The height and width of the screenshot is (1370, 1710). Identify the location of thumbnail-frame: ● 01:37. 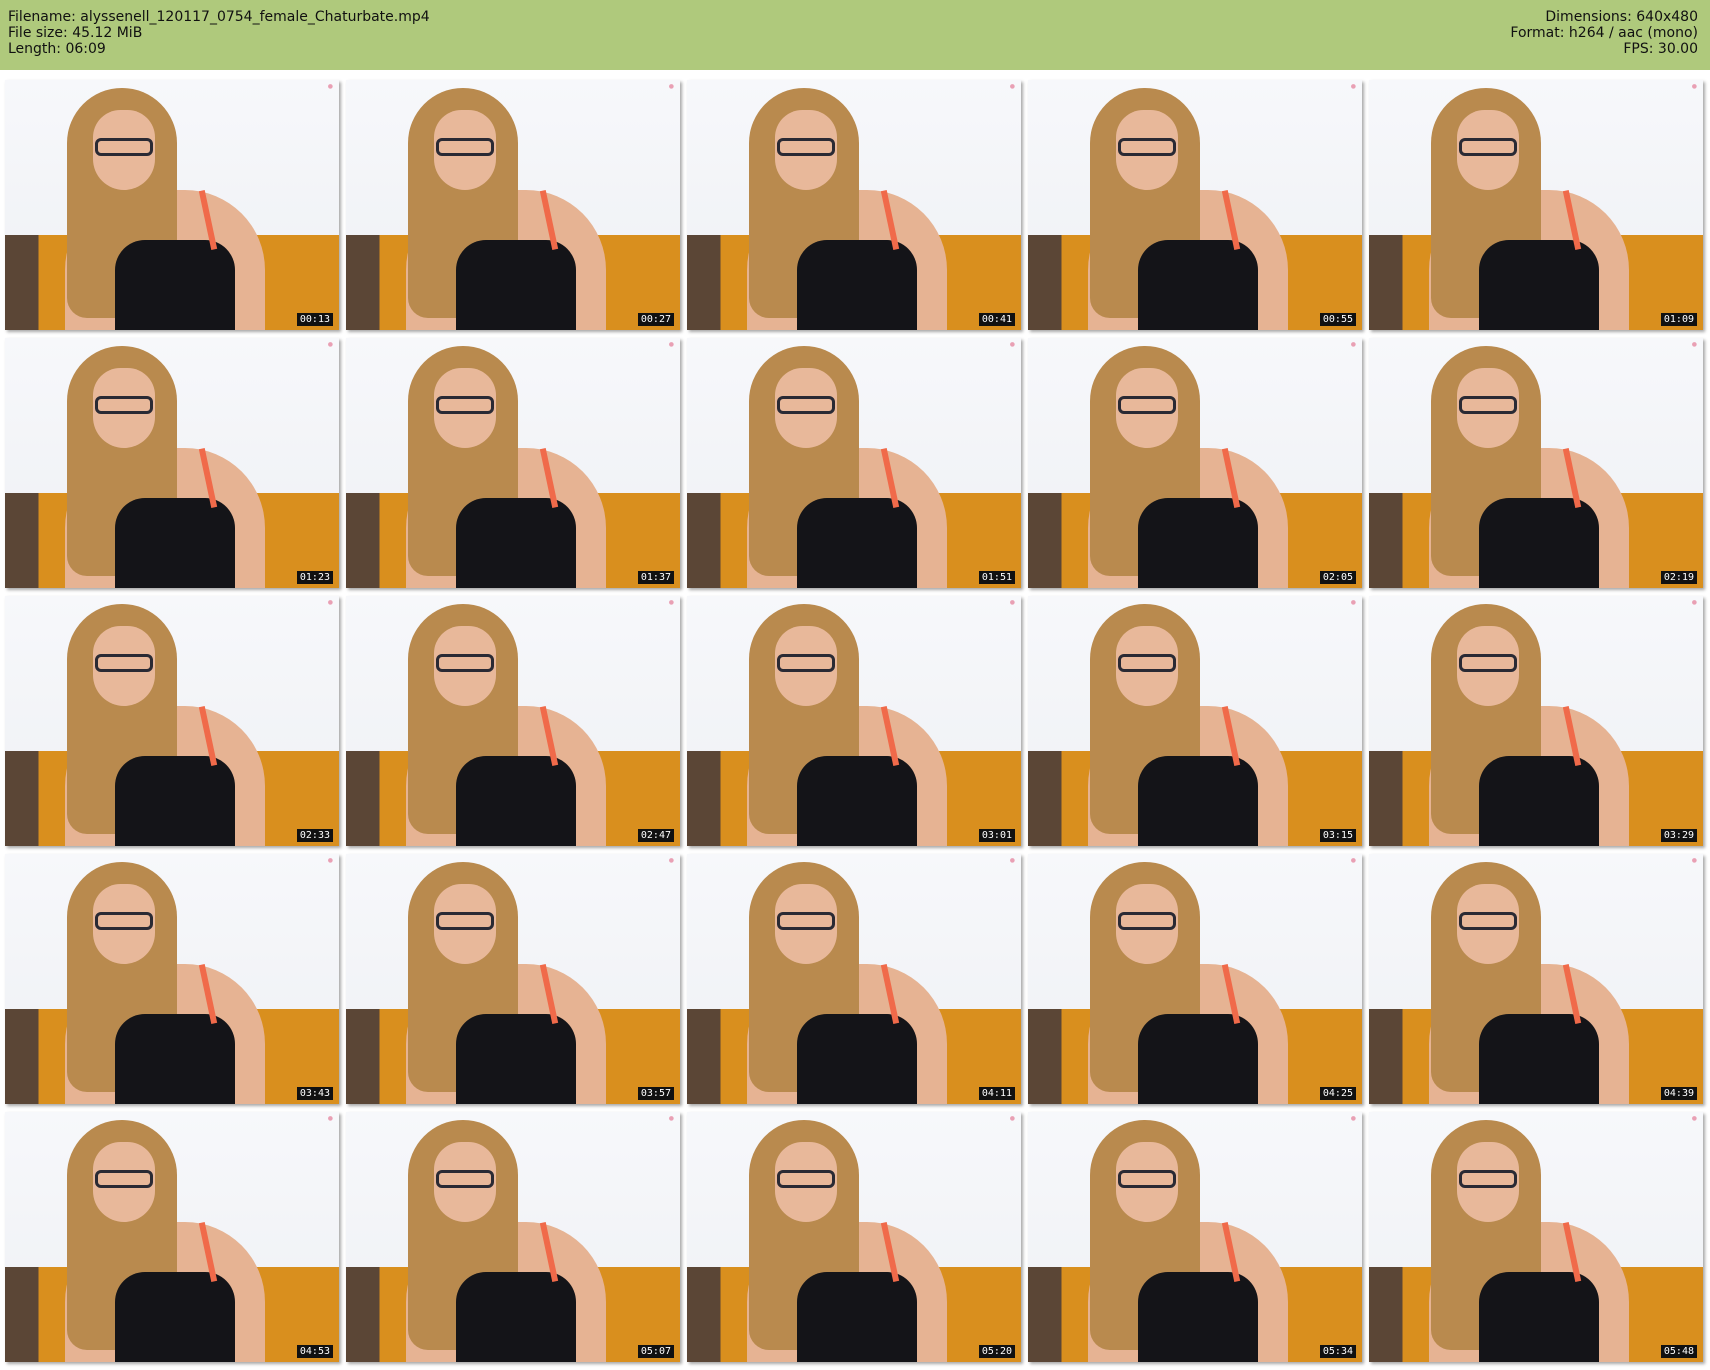
(513, 463).